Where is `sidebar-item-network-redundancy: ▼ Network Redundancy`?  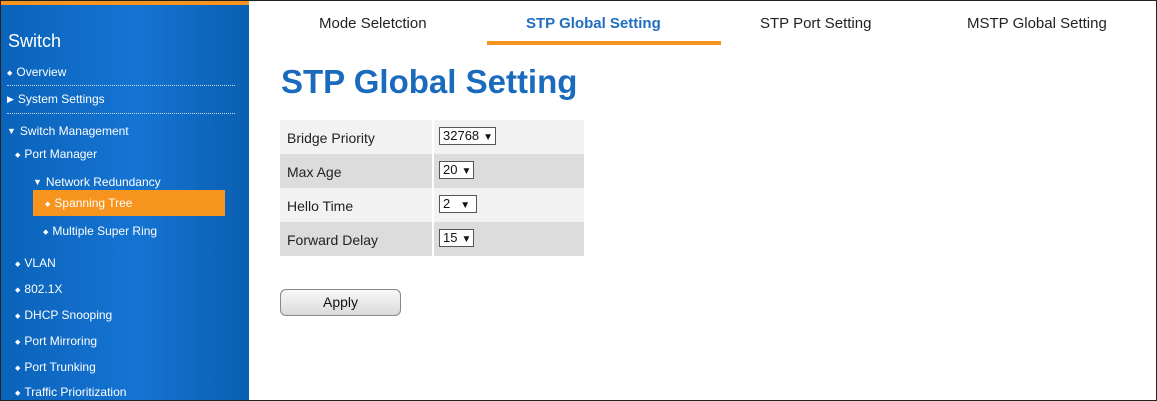
sidebar-item-network-redundancy: ▼ Network Redundancy is located at coordinates (125, 182).